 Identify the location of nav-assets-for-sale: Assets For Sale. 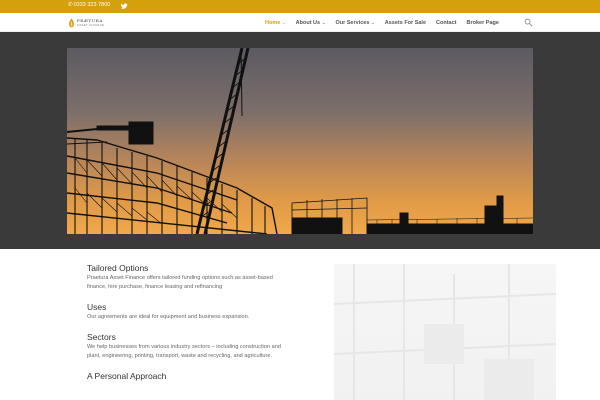
(405, 22).